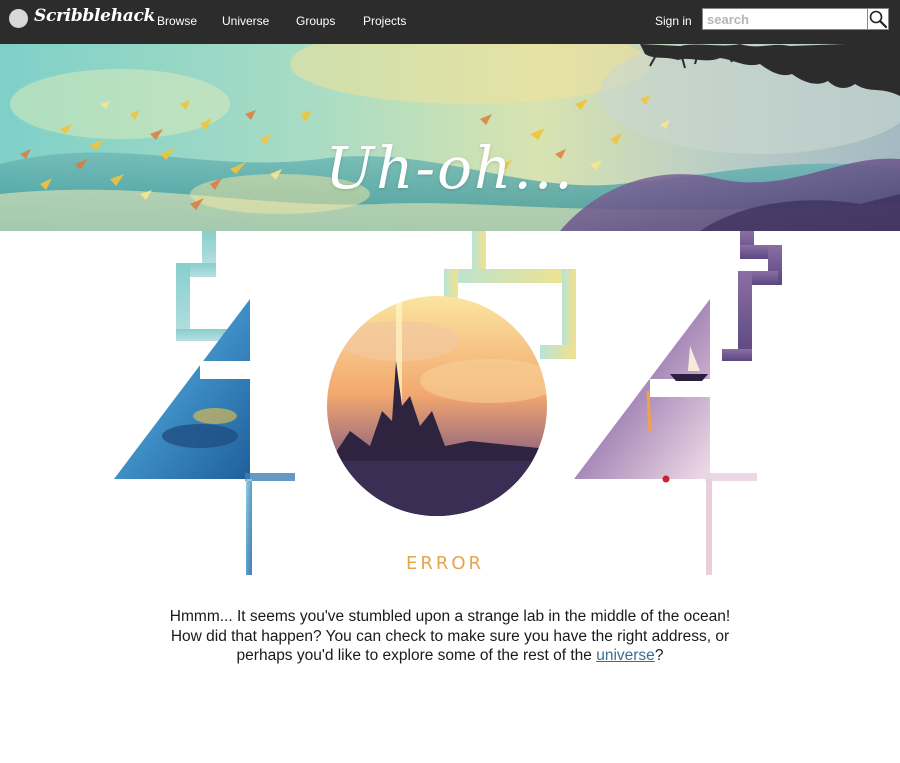  I want to click on logo-circle-icon, so click(18, 18).